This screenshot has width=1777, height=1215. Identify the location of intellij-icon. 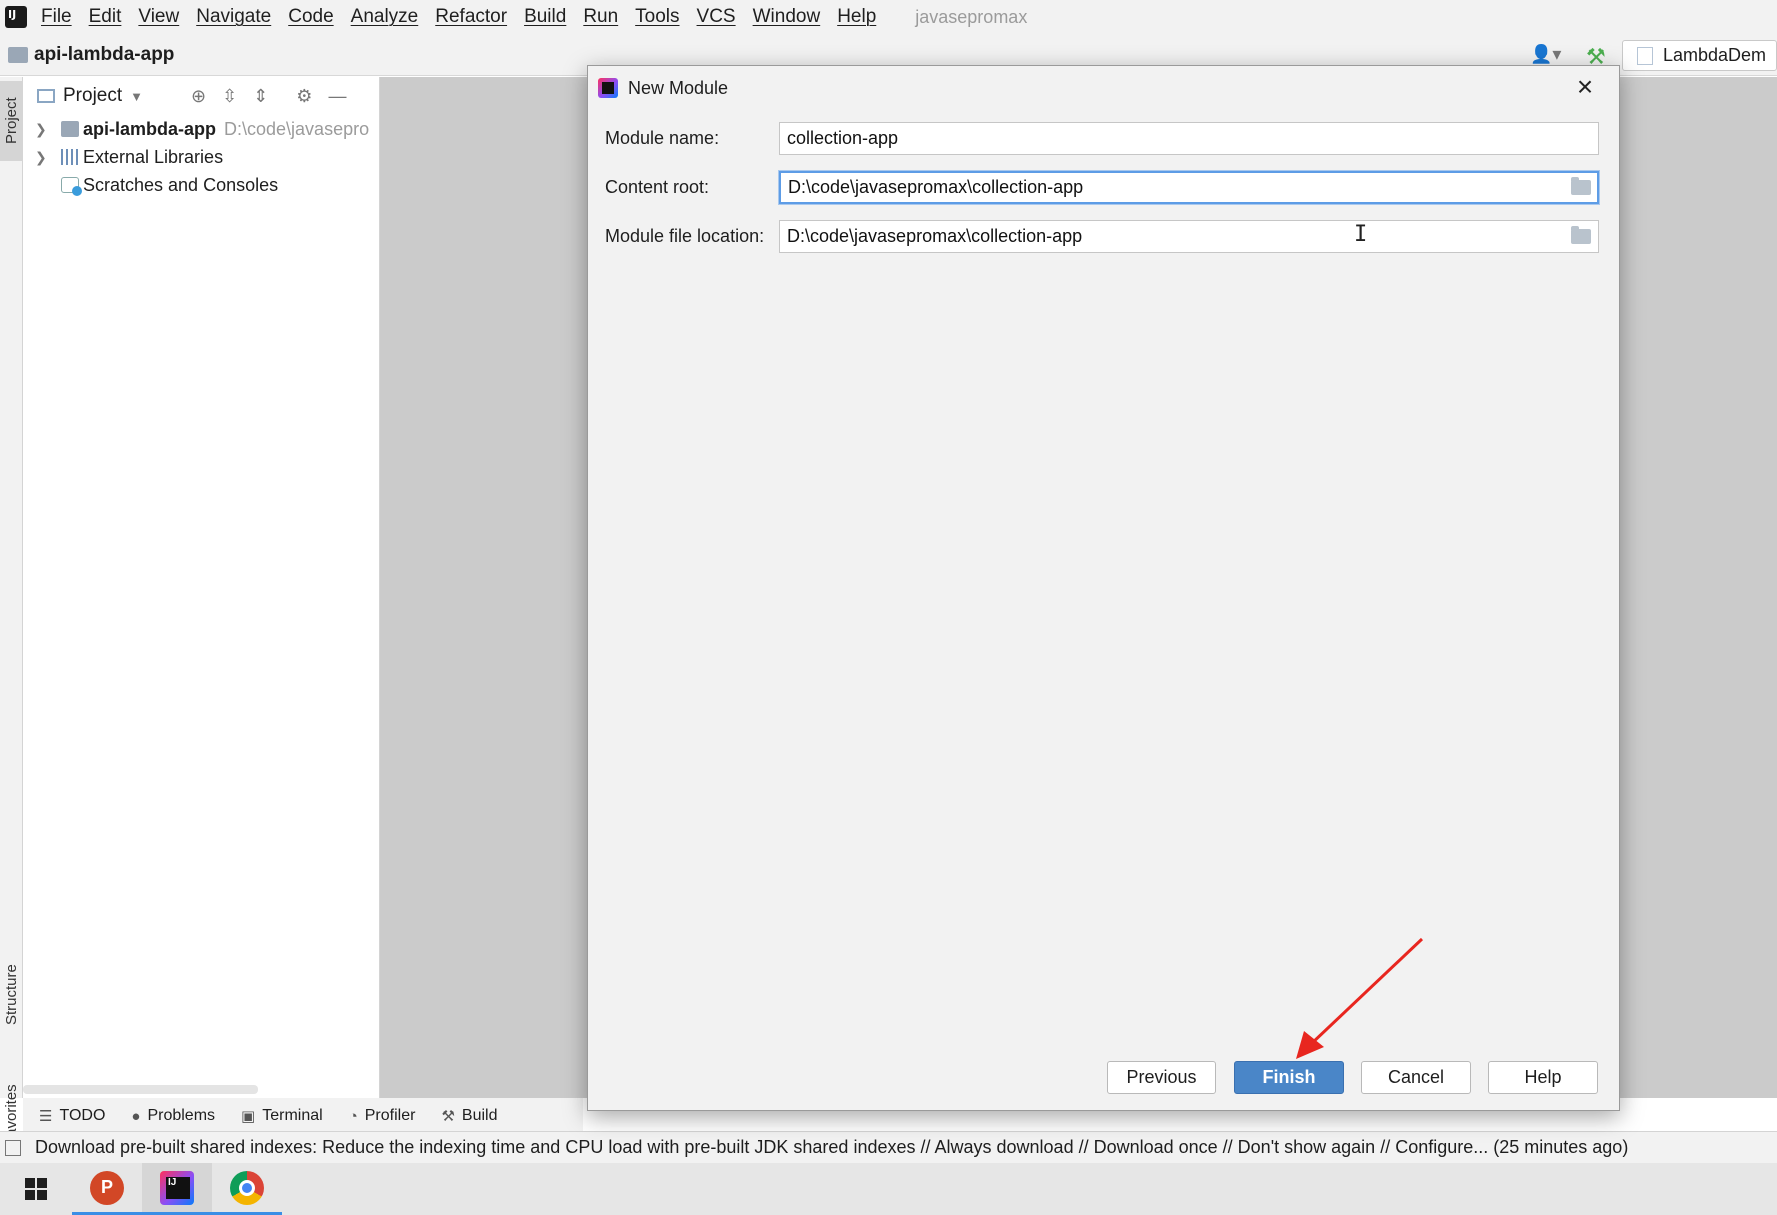
(177, 1187).